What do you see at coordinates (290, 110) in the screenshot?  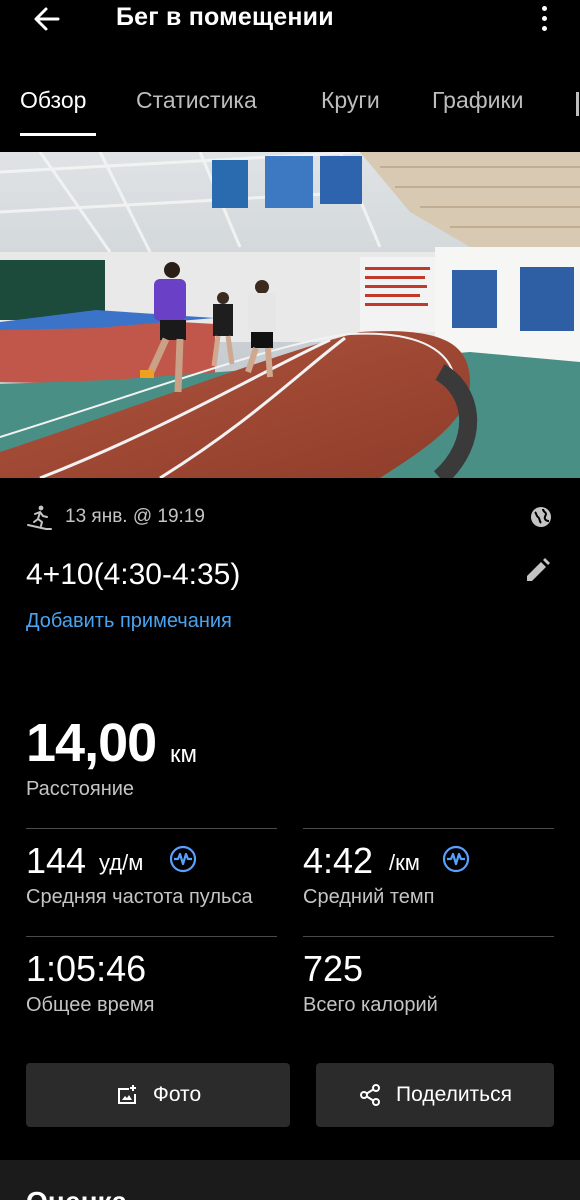 I see `tab-bar: Обзор Статистика Круги Графики` at bounding box center [290, 110].